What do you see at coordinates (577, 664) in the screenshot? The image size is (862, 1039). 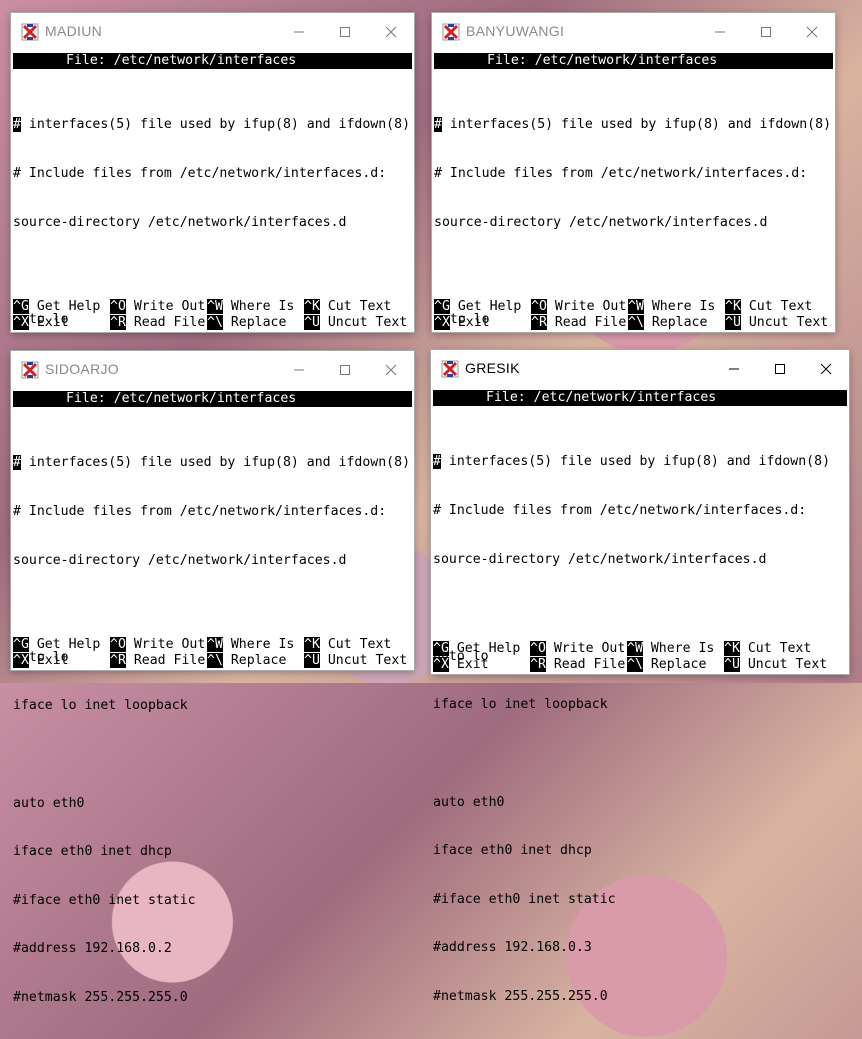 I see `shortcut-item: ^R Read File` at bounding box center [577, 664].